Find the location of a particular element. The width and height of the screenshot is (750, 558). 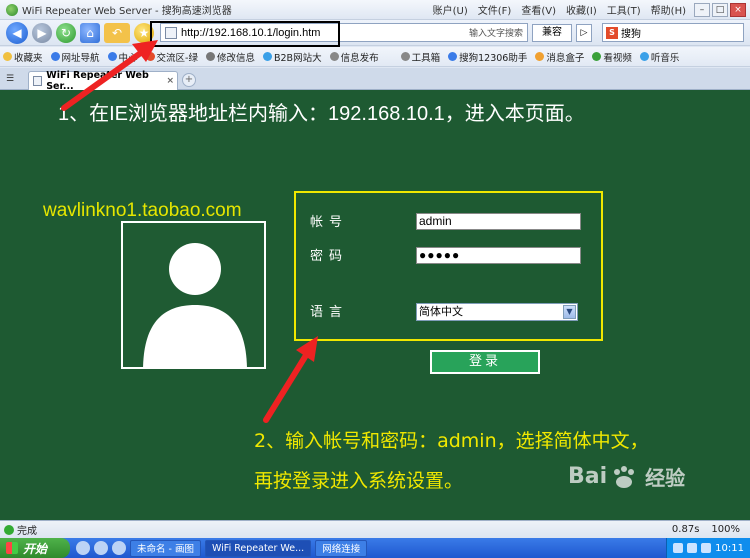

fav-item: 看视频 is located at coordinates (612, 57).